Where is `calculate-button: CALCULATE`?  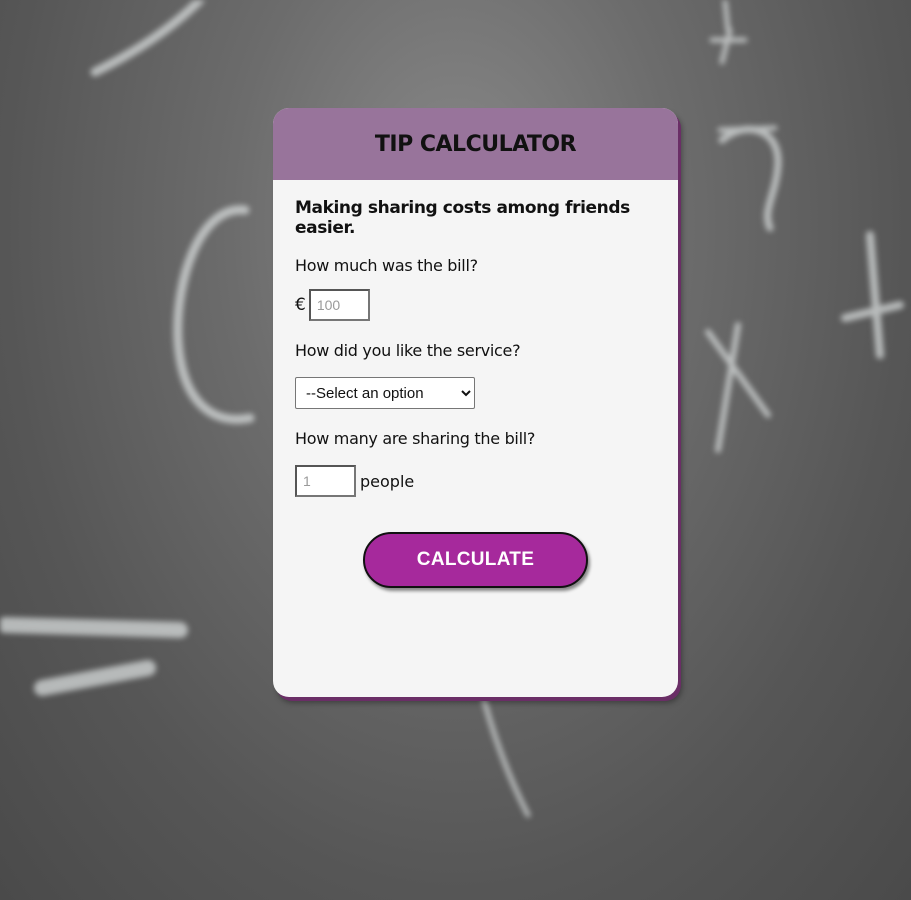 calculate-button: CALCULATE is located at coordinates (475, 560).